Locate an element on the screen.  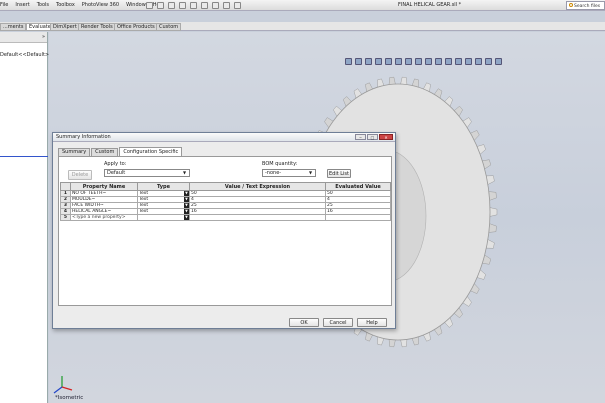
column-header-value: Value / Text Expression is located at coordinates (257, 186).